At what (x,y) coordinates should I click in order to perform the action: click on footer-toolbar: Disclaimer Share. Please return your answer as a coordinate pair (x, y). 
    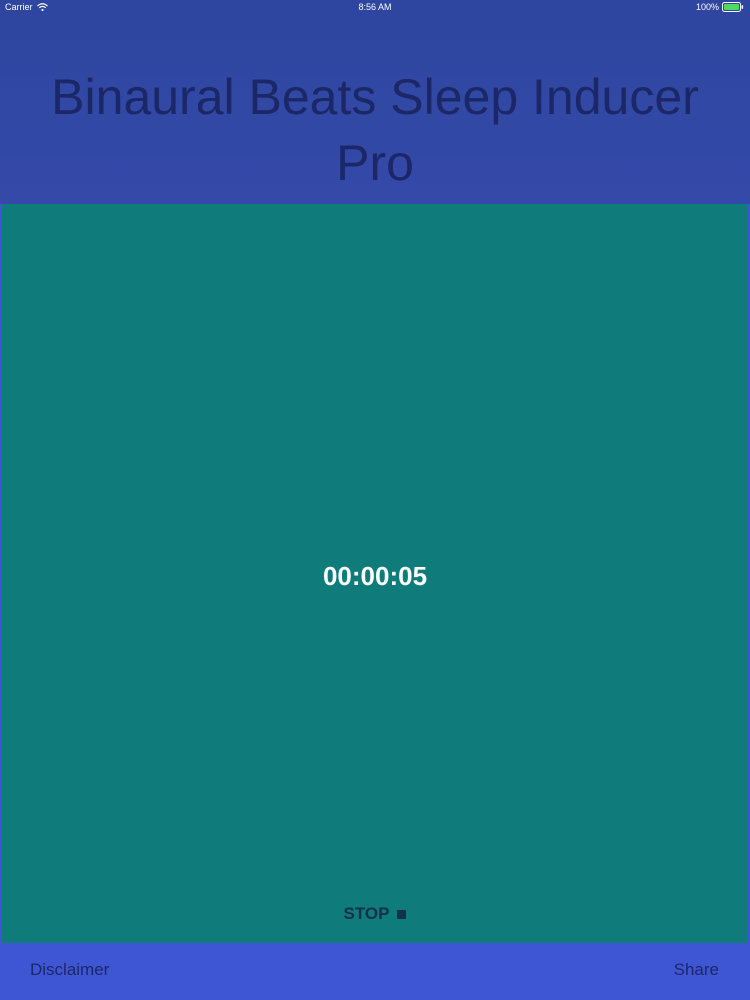
    Looking at the image, I should click on (375, 971).